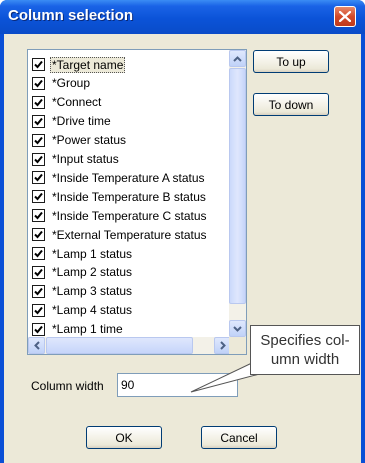 The image size is (365, 463). I want to click on callout-line-2: umn width, so click(305, 359).